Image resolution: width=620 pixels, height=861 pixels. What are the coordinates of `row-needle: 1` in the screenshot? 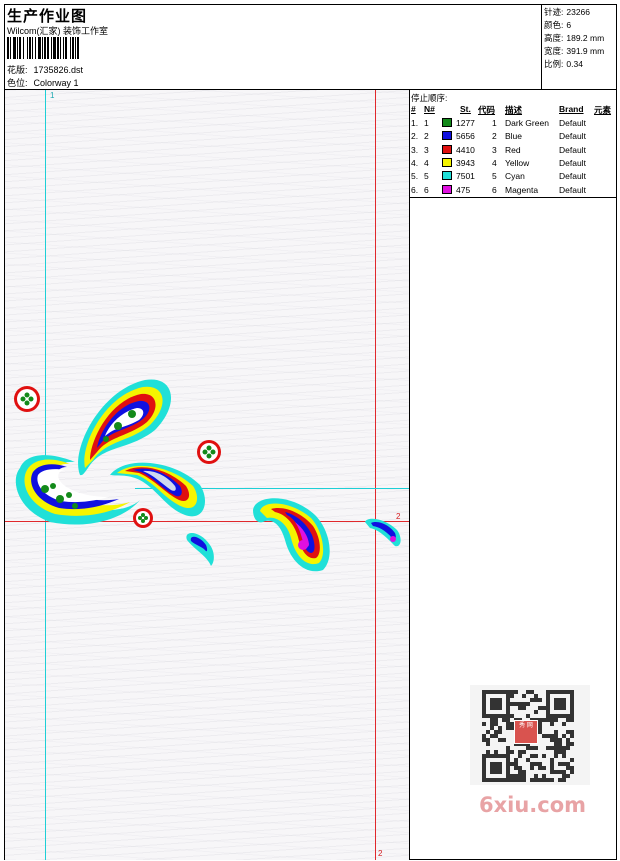 It's located at (426, 123).